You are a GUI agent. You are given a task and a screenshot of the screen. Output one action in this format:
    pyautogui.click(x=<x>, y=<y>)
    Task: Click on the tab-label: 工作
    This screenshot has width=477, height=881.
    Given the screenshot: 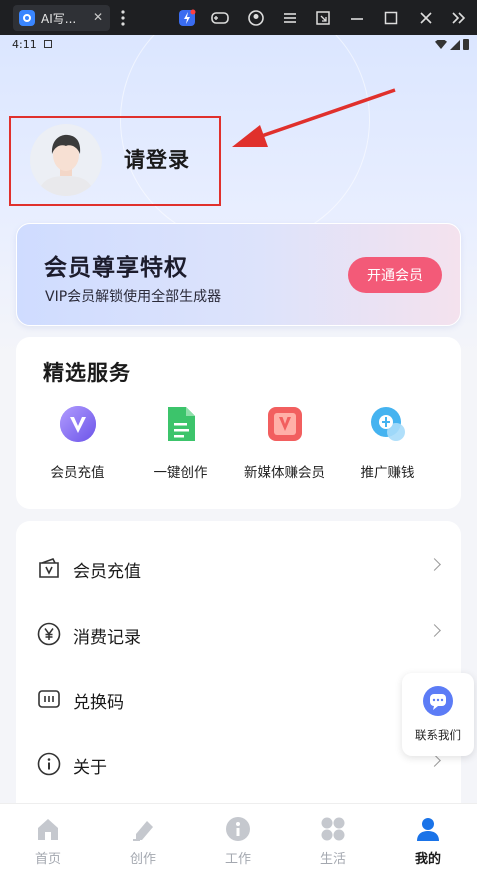 What is the action you would take?
    pyautogui.click(x=237, y=859)
    